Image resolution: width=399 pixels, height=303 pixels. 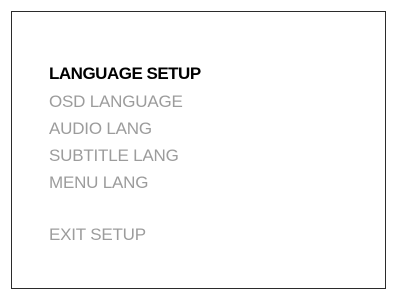 I want to click on menu-item-exit-setup: EXIT SETUP, so click(x=125, y=234).